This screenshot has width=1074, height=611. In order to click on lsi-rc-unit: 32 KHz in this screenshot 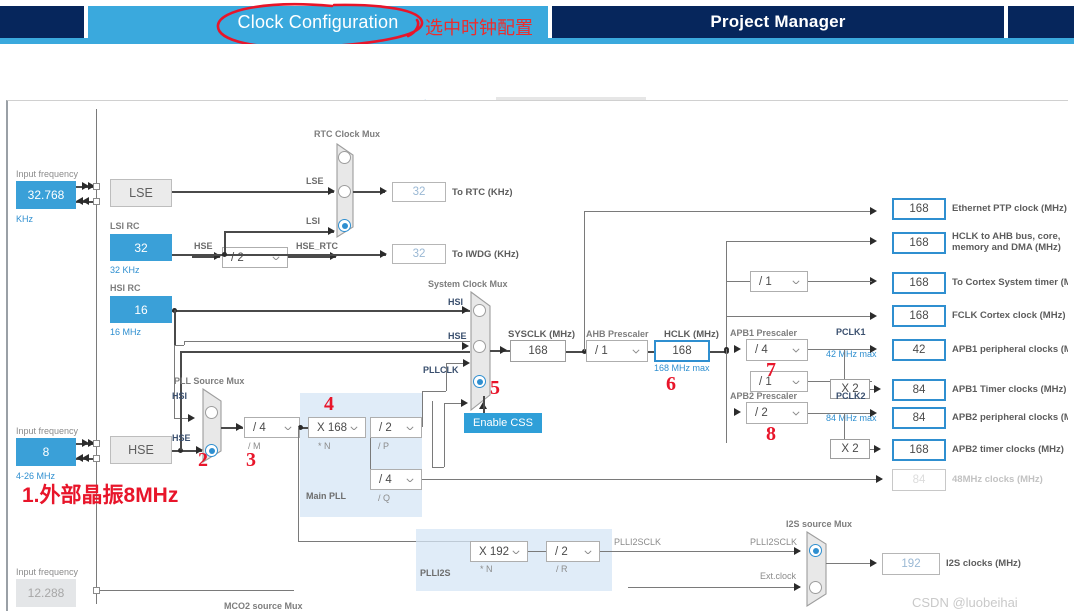, I will do `click(125, 270)`.